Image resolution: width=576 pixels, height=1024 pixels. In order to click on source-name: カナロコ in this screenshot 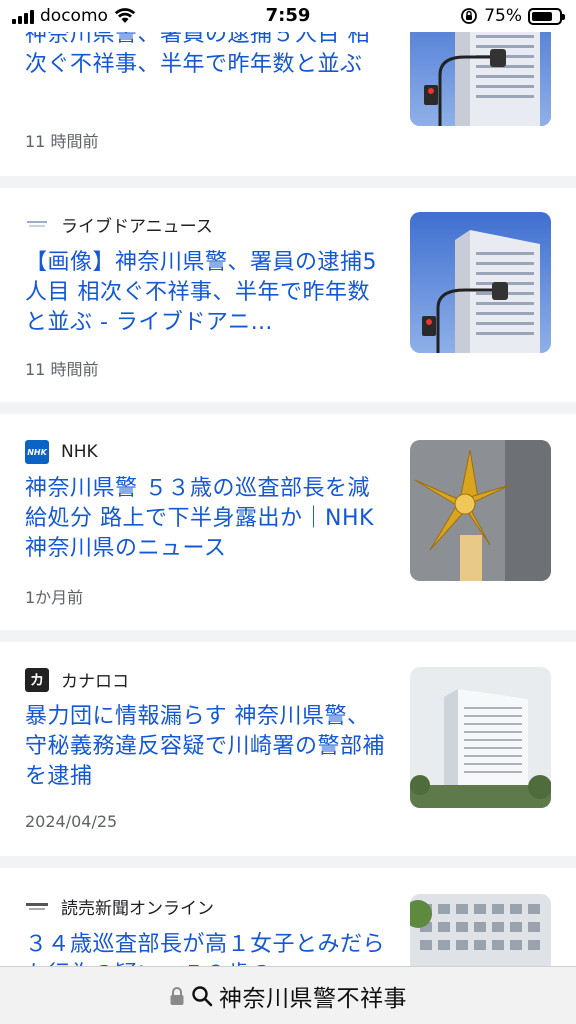, I will do `click(95, 682)`.